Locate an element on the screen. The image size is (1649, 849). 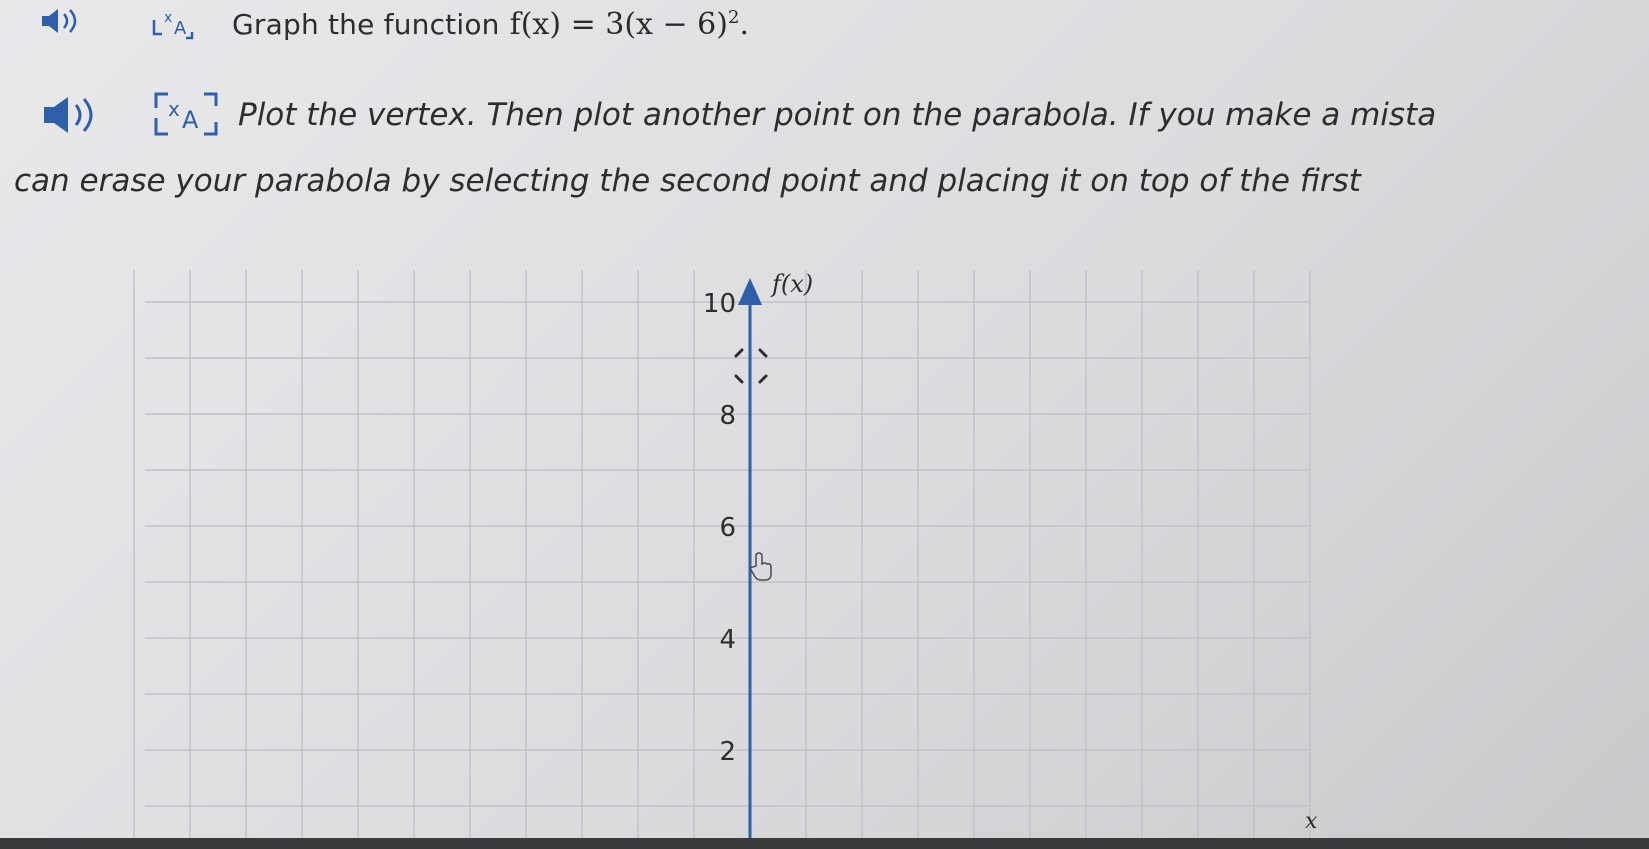
y-tick-label: 8 is located at coordinates (727, 416).